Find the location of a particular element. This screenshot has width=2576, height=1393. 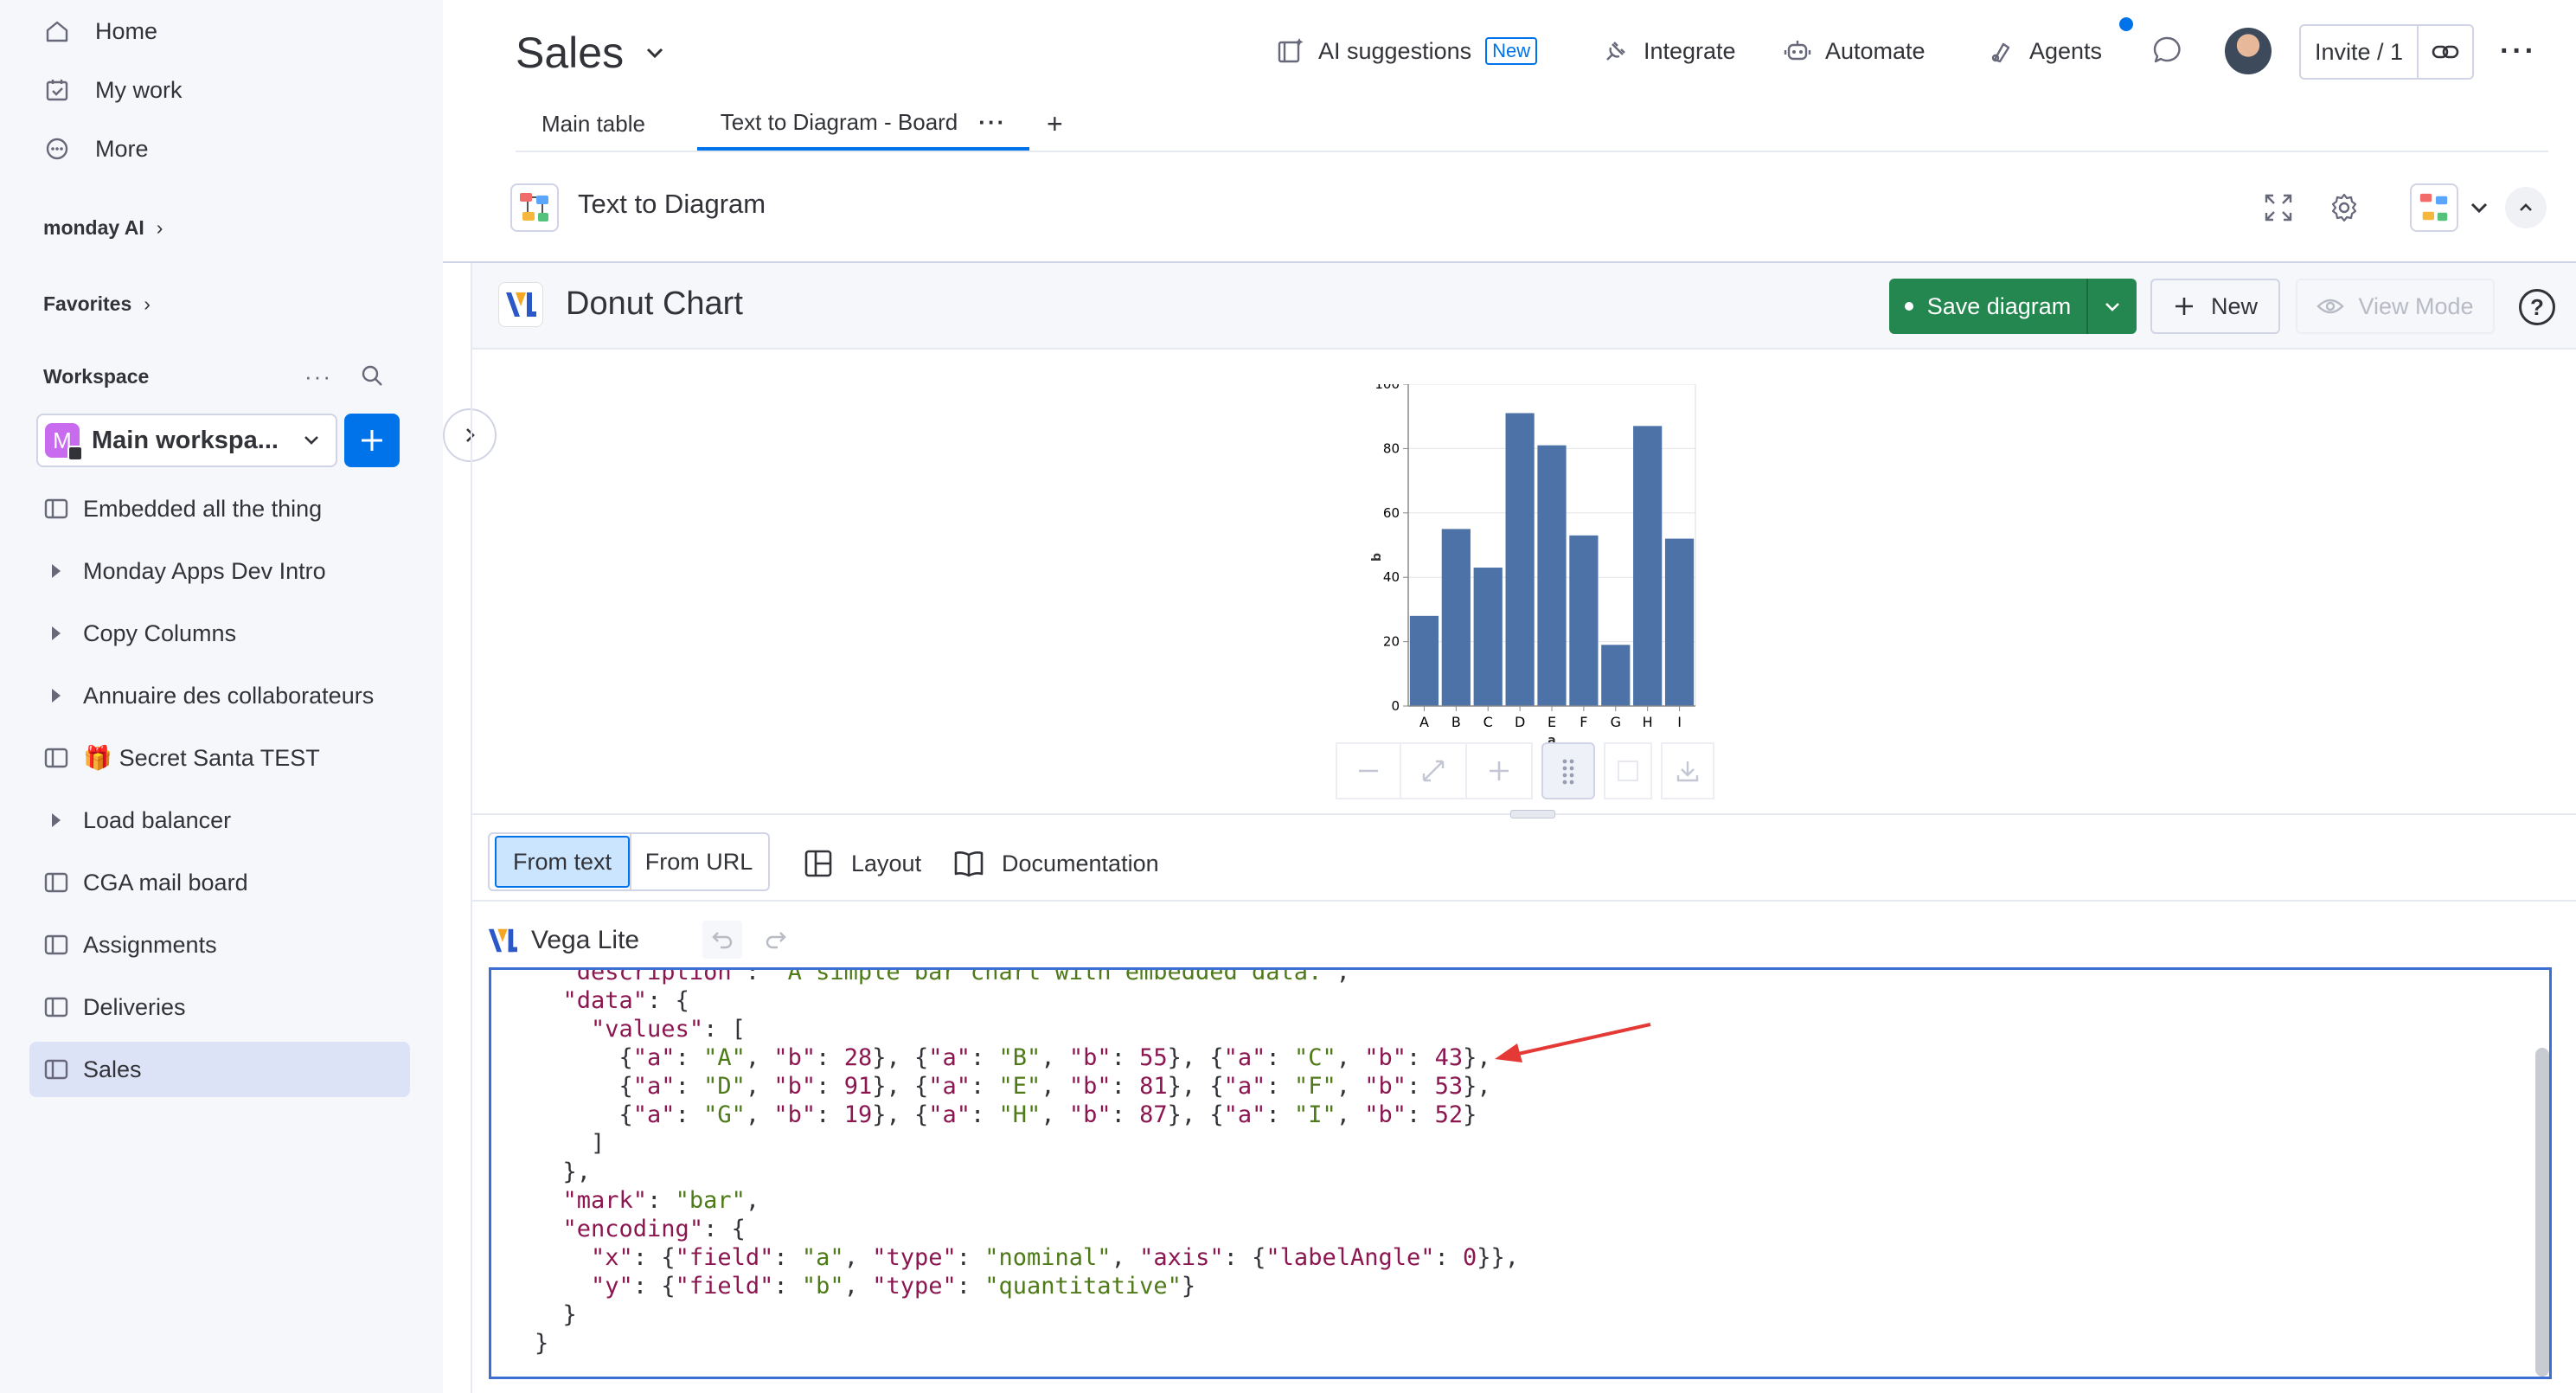

bar-H is located at coordinates (1648, 566).